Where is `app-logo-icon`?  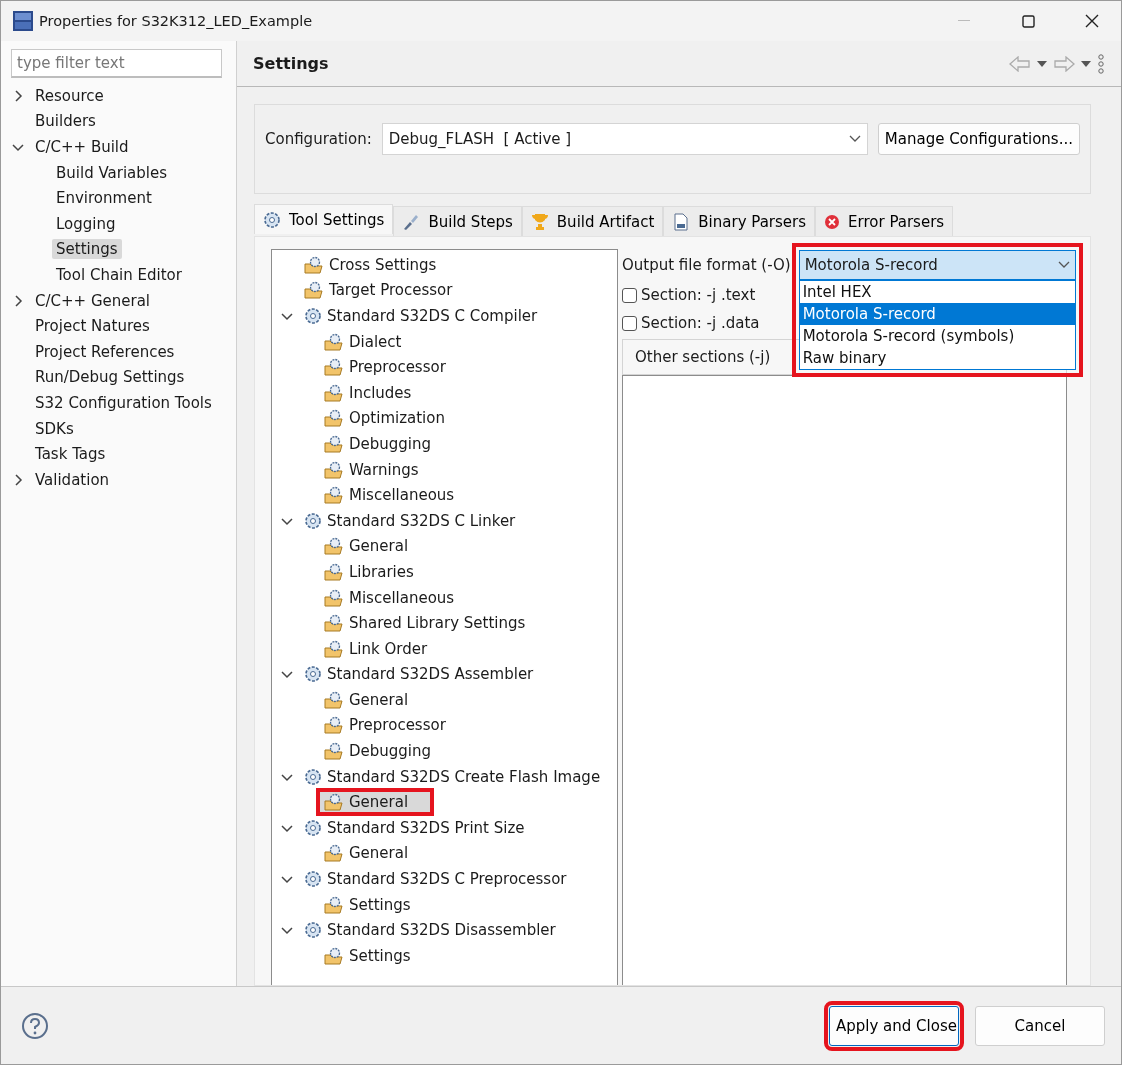
app-logo-icon is located at coordinates (23, 21).